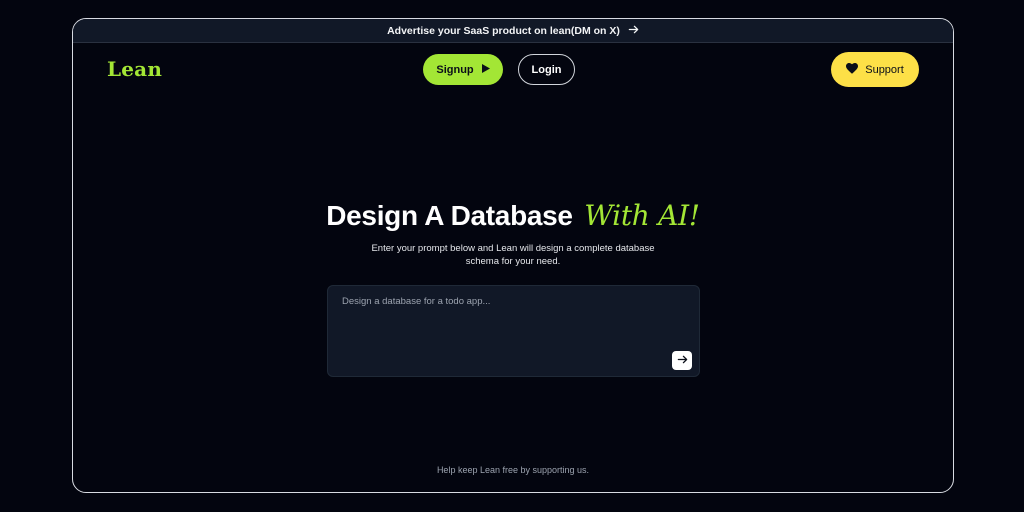 Image resolution: width=1024 pixels, height=512 pixels. I want to click on prompt-container, so click(513, 331).